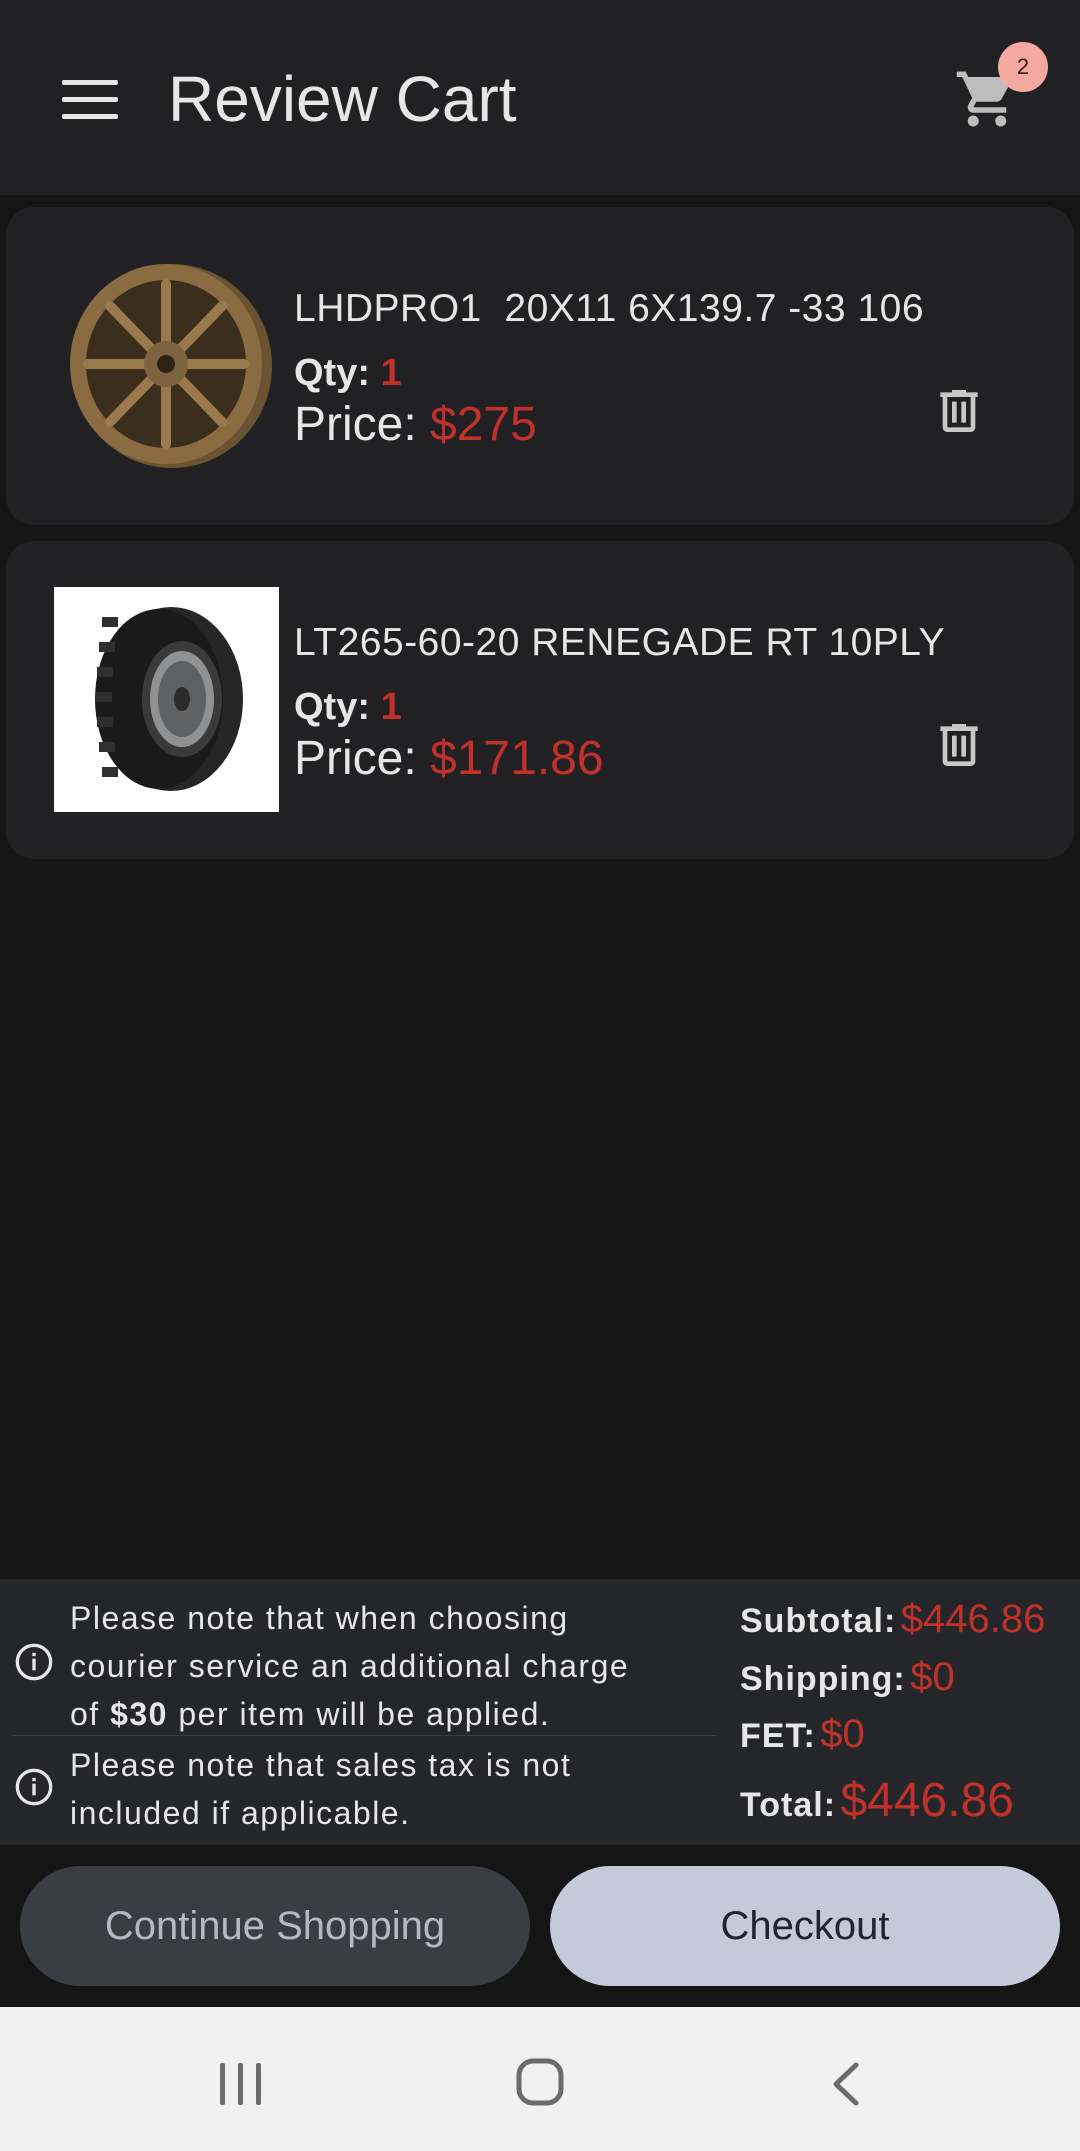 This screenshot has width=1080, height=2151. Describe the element at coordinates (483, 424) in the screenshot. I see `price-value: $275` at that location.